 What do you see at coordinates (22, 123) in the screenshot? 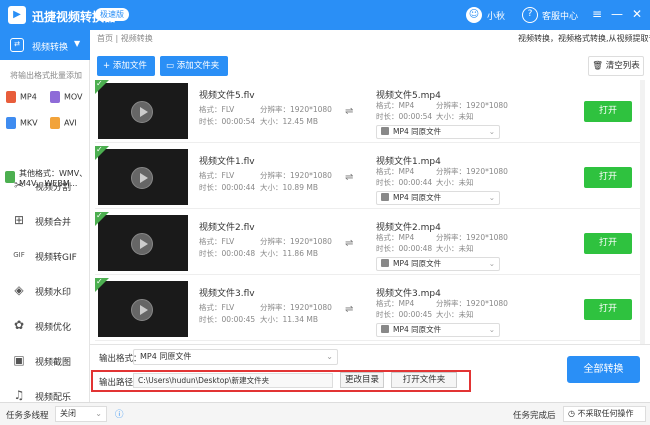
I see `format-mkv: MKV` at bounding box center [22, 123].